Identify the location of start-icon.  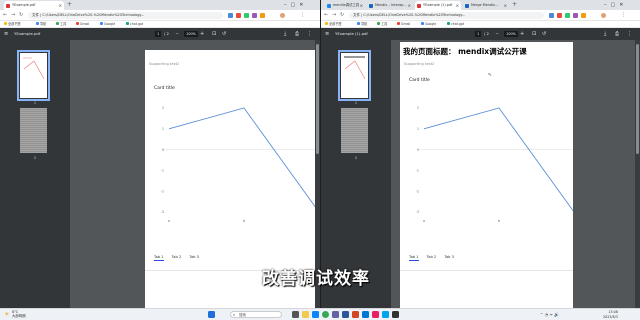
(211, 314).